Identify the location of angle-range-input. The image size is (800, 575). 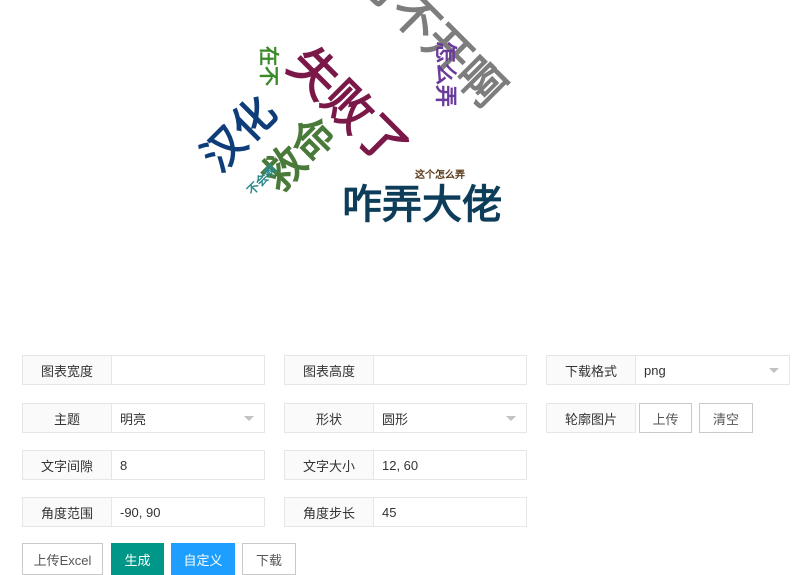
(188, 512).